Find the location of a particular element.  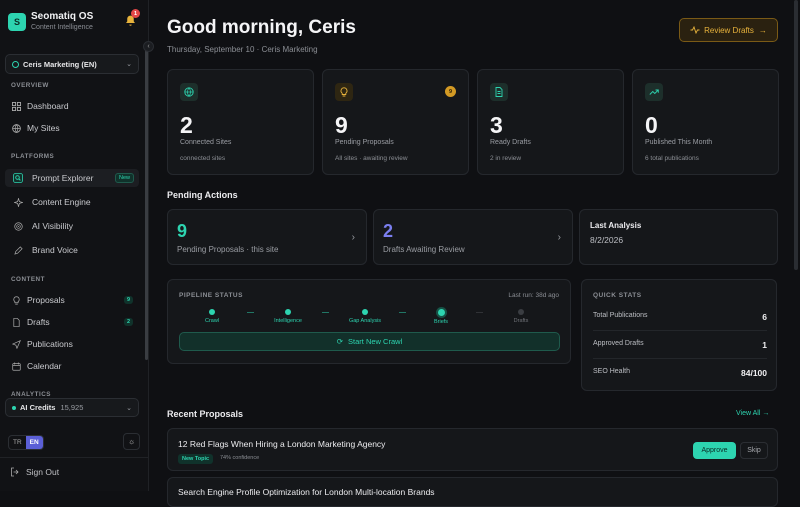

section-overview: OVERVIEW is located at coordinates (30, 85).